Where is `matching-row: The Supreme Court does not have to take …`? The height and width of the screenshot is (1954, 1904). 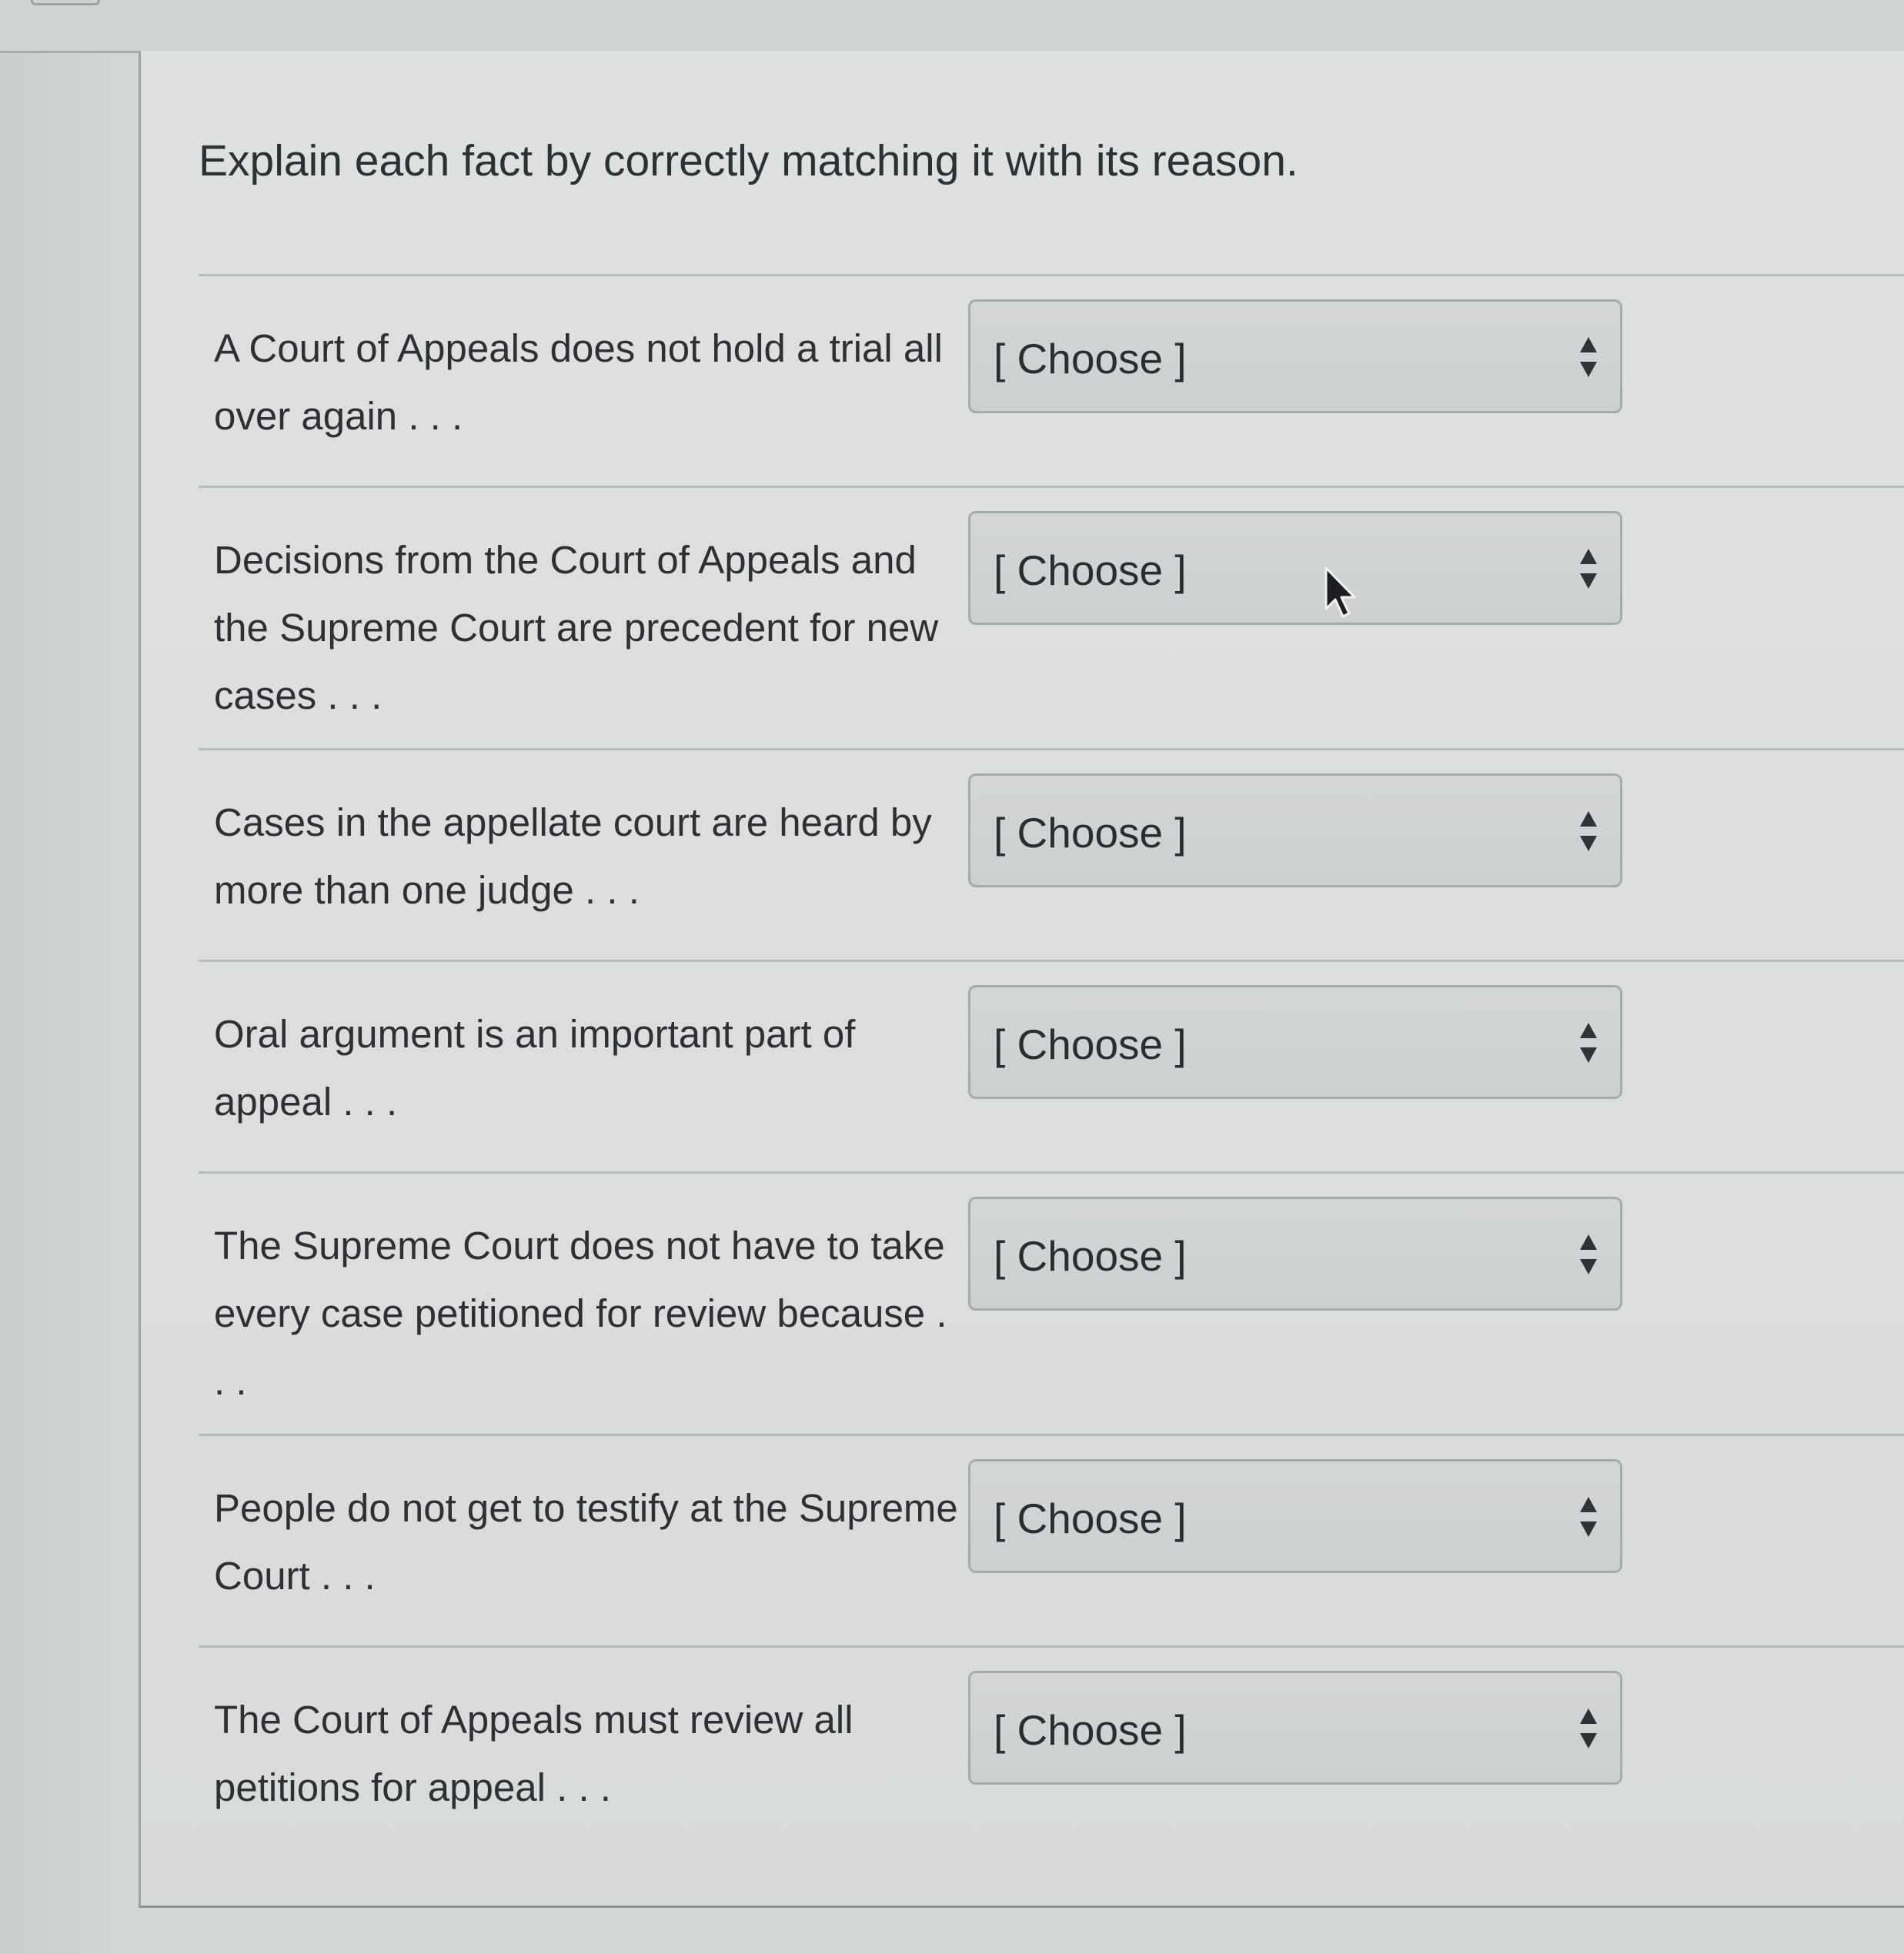 matching-row: The Supreme Court does not have to take … is located at coordinates (1051, 1303).